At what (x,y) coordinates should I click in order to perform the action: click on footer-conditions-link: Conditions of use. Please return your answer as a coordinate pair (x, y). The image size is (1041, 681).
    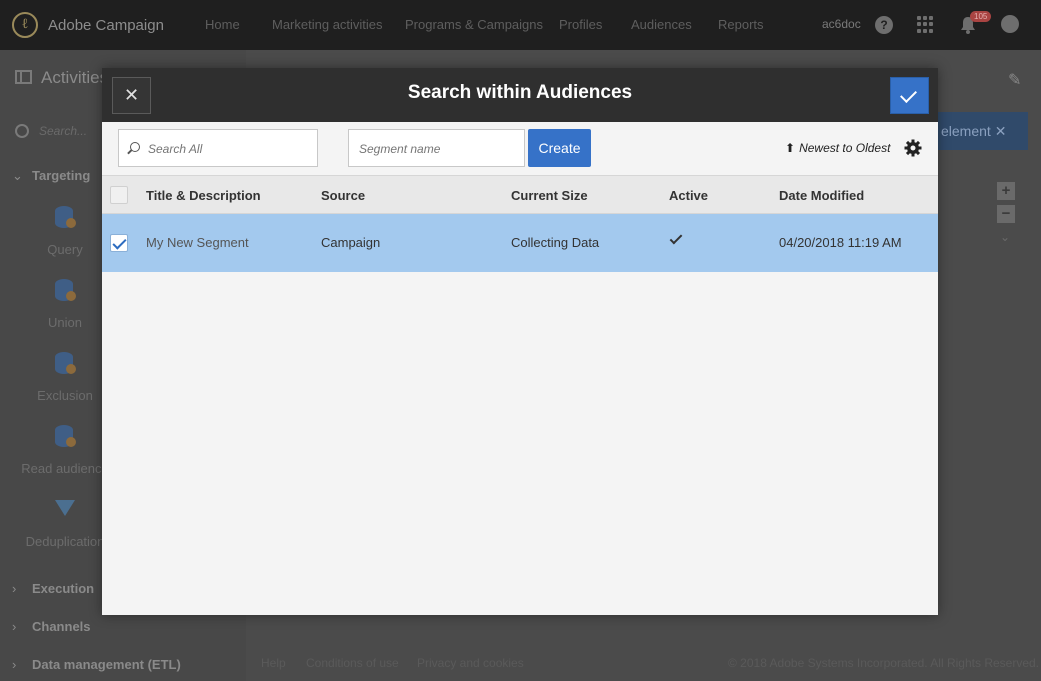
    Looking at the image, I should click on (352, 663).